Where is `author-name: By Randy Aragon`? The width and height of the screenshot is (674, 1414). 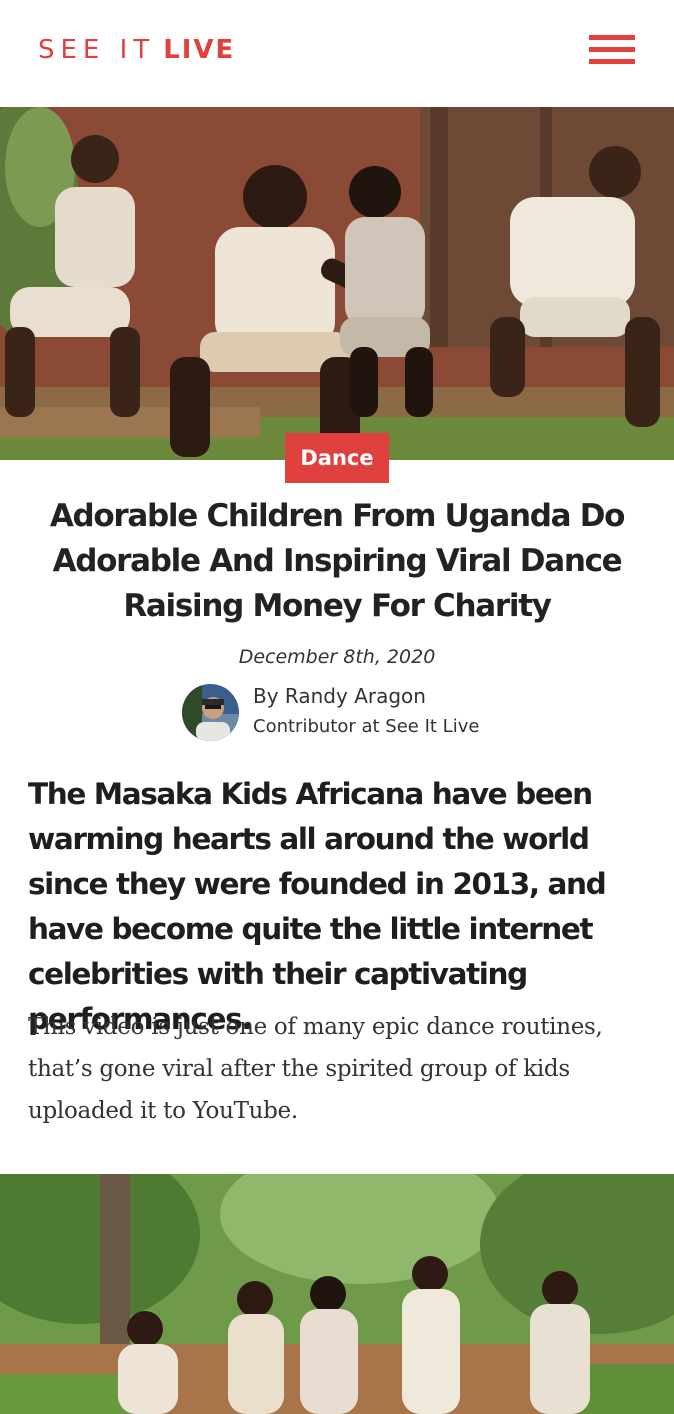 author-name: By Randy Aragon is located at coordinates (339, 696).